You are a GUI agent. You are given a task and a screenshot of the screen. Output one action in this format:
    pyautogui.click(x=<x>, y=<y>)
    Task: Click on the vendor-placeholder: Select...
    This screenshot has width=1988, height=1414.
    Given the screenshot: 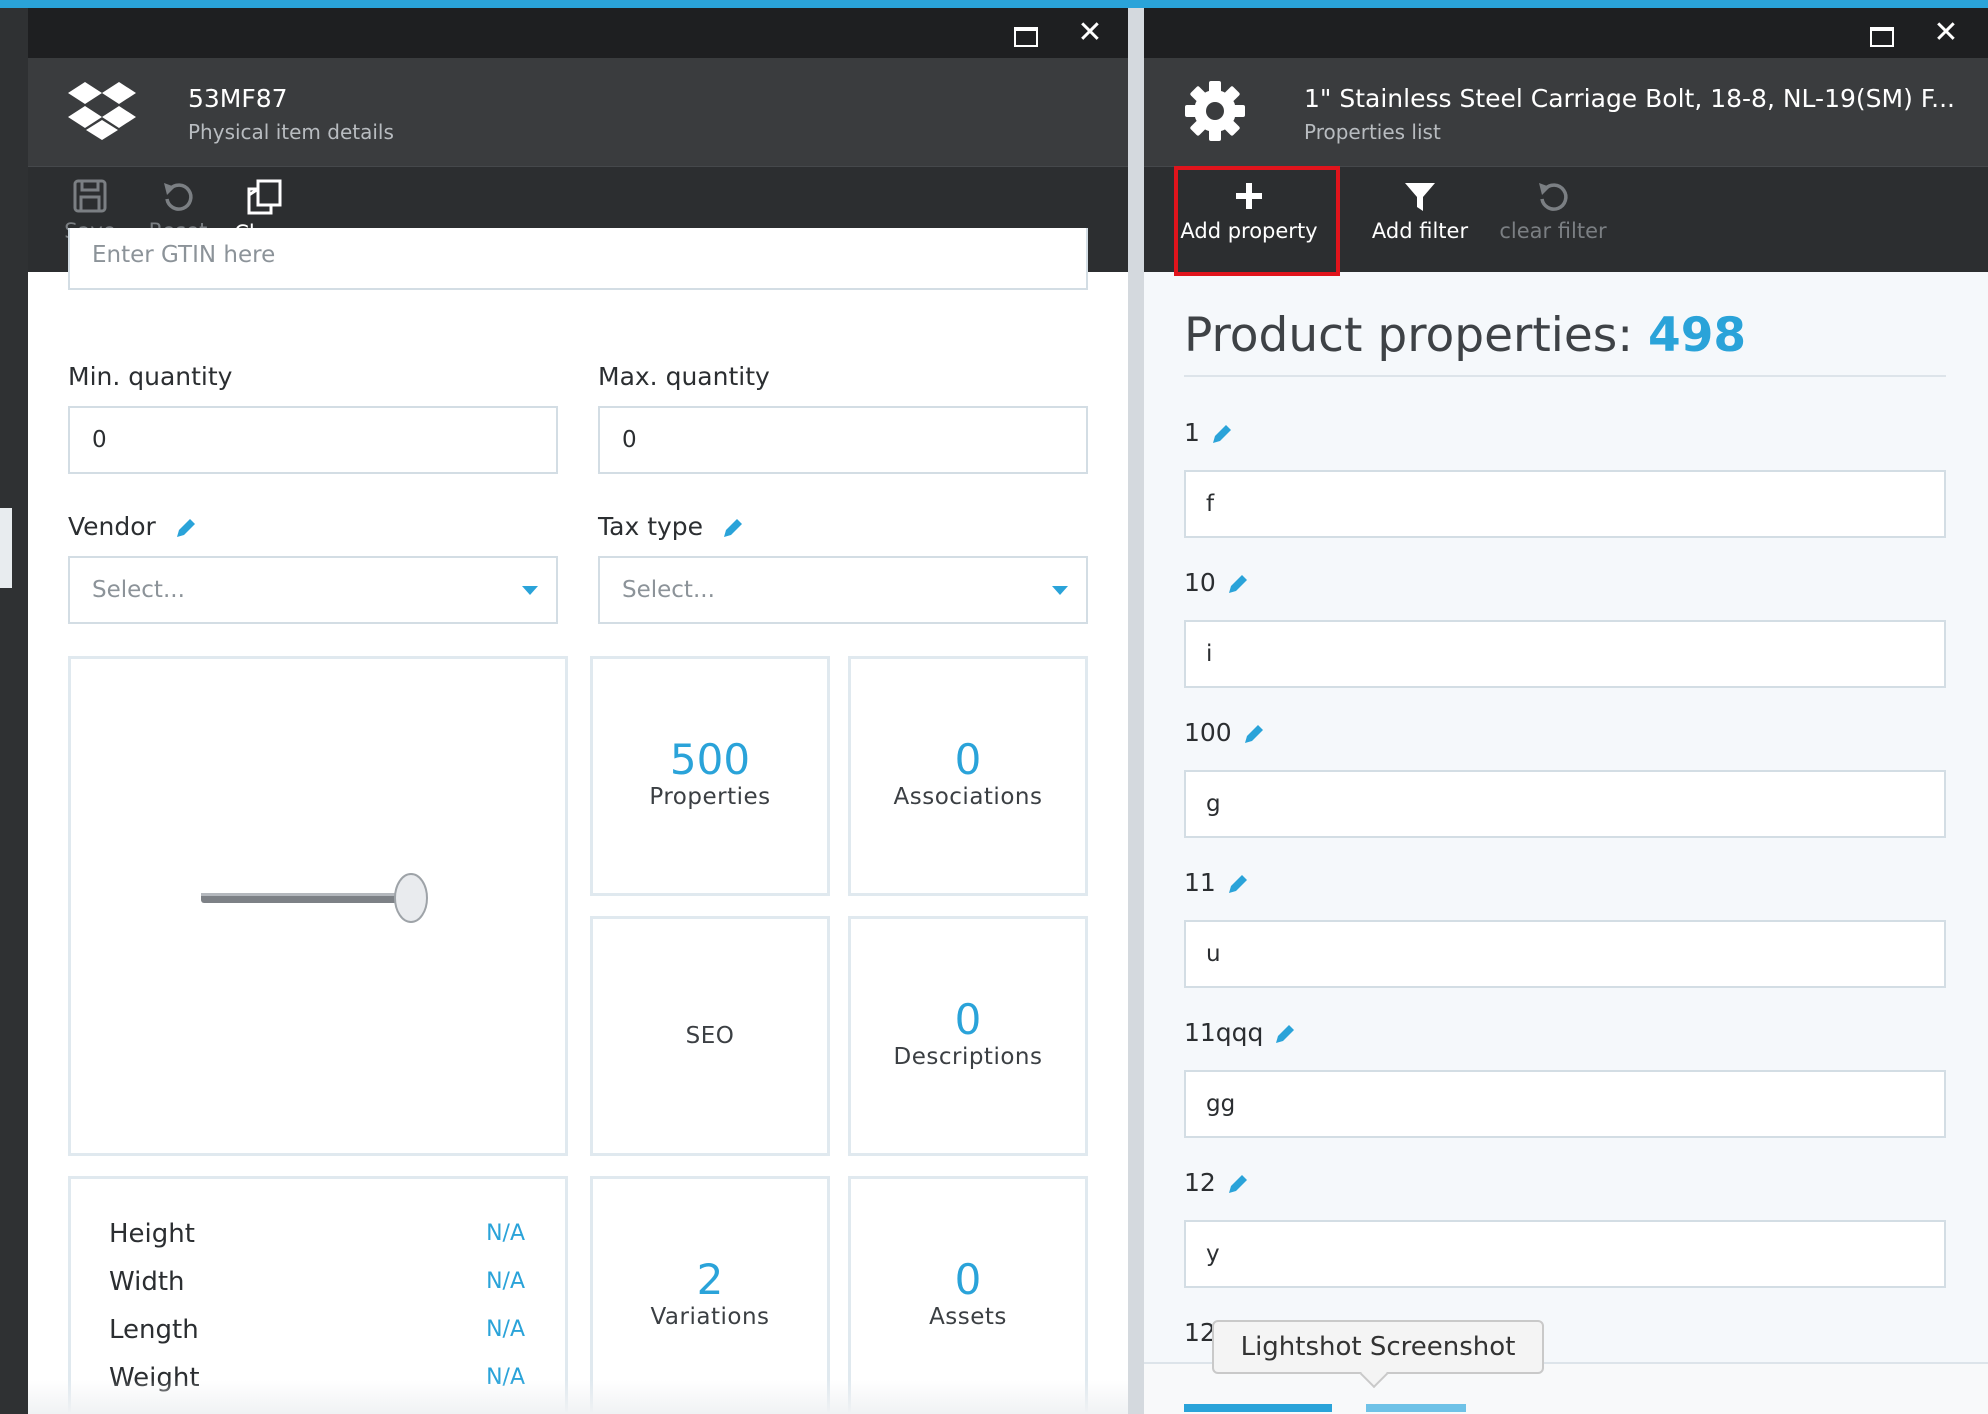 What is the action you would take?
    pyautogui.click(x=138, y=590)
    